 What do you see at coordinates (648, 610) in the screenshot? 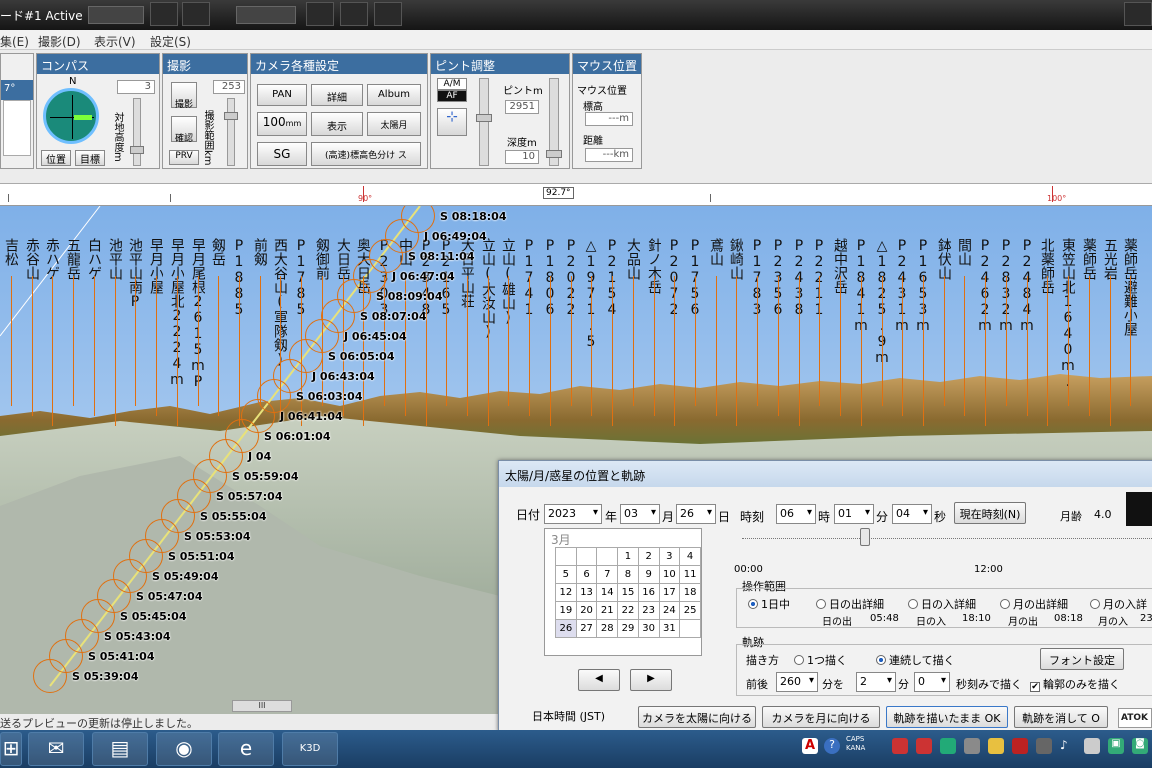
I see `calendar-day: 23` at bounding box center [648, 610].